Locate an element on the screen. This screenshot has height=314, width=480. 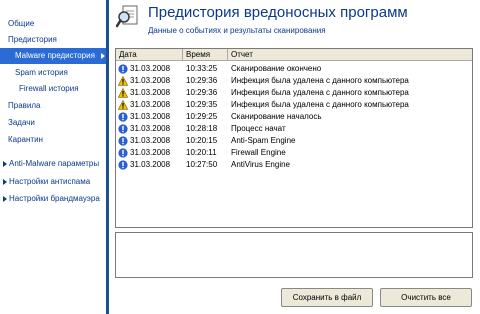
sidebar-item-firewall-settings: Настройки брандмауэра is located at coordinates (53, 199).